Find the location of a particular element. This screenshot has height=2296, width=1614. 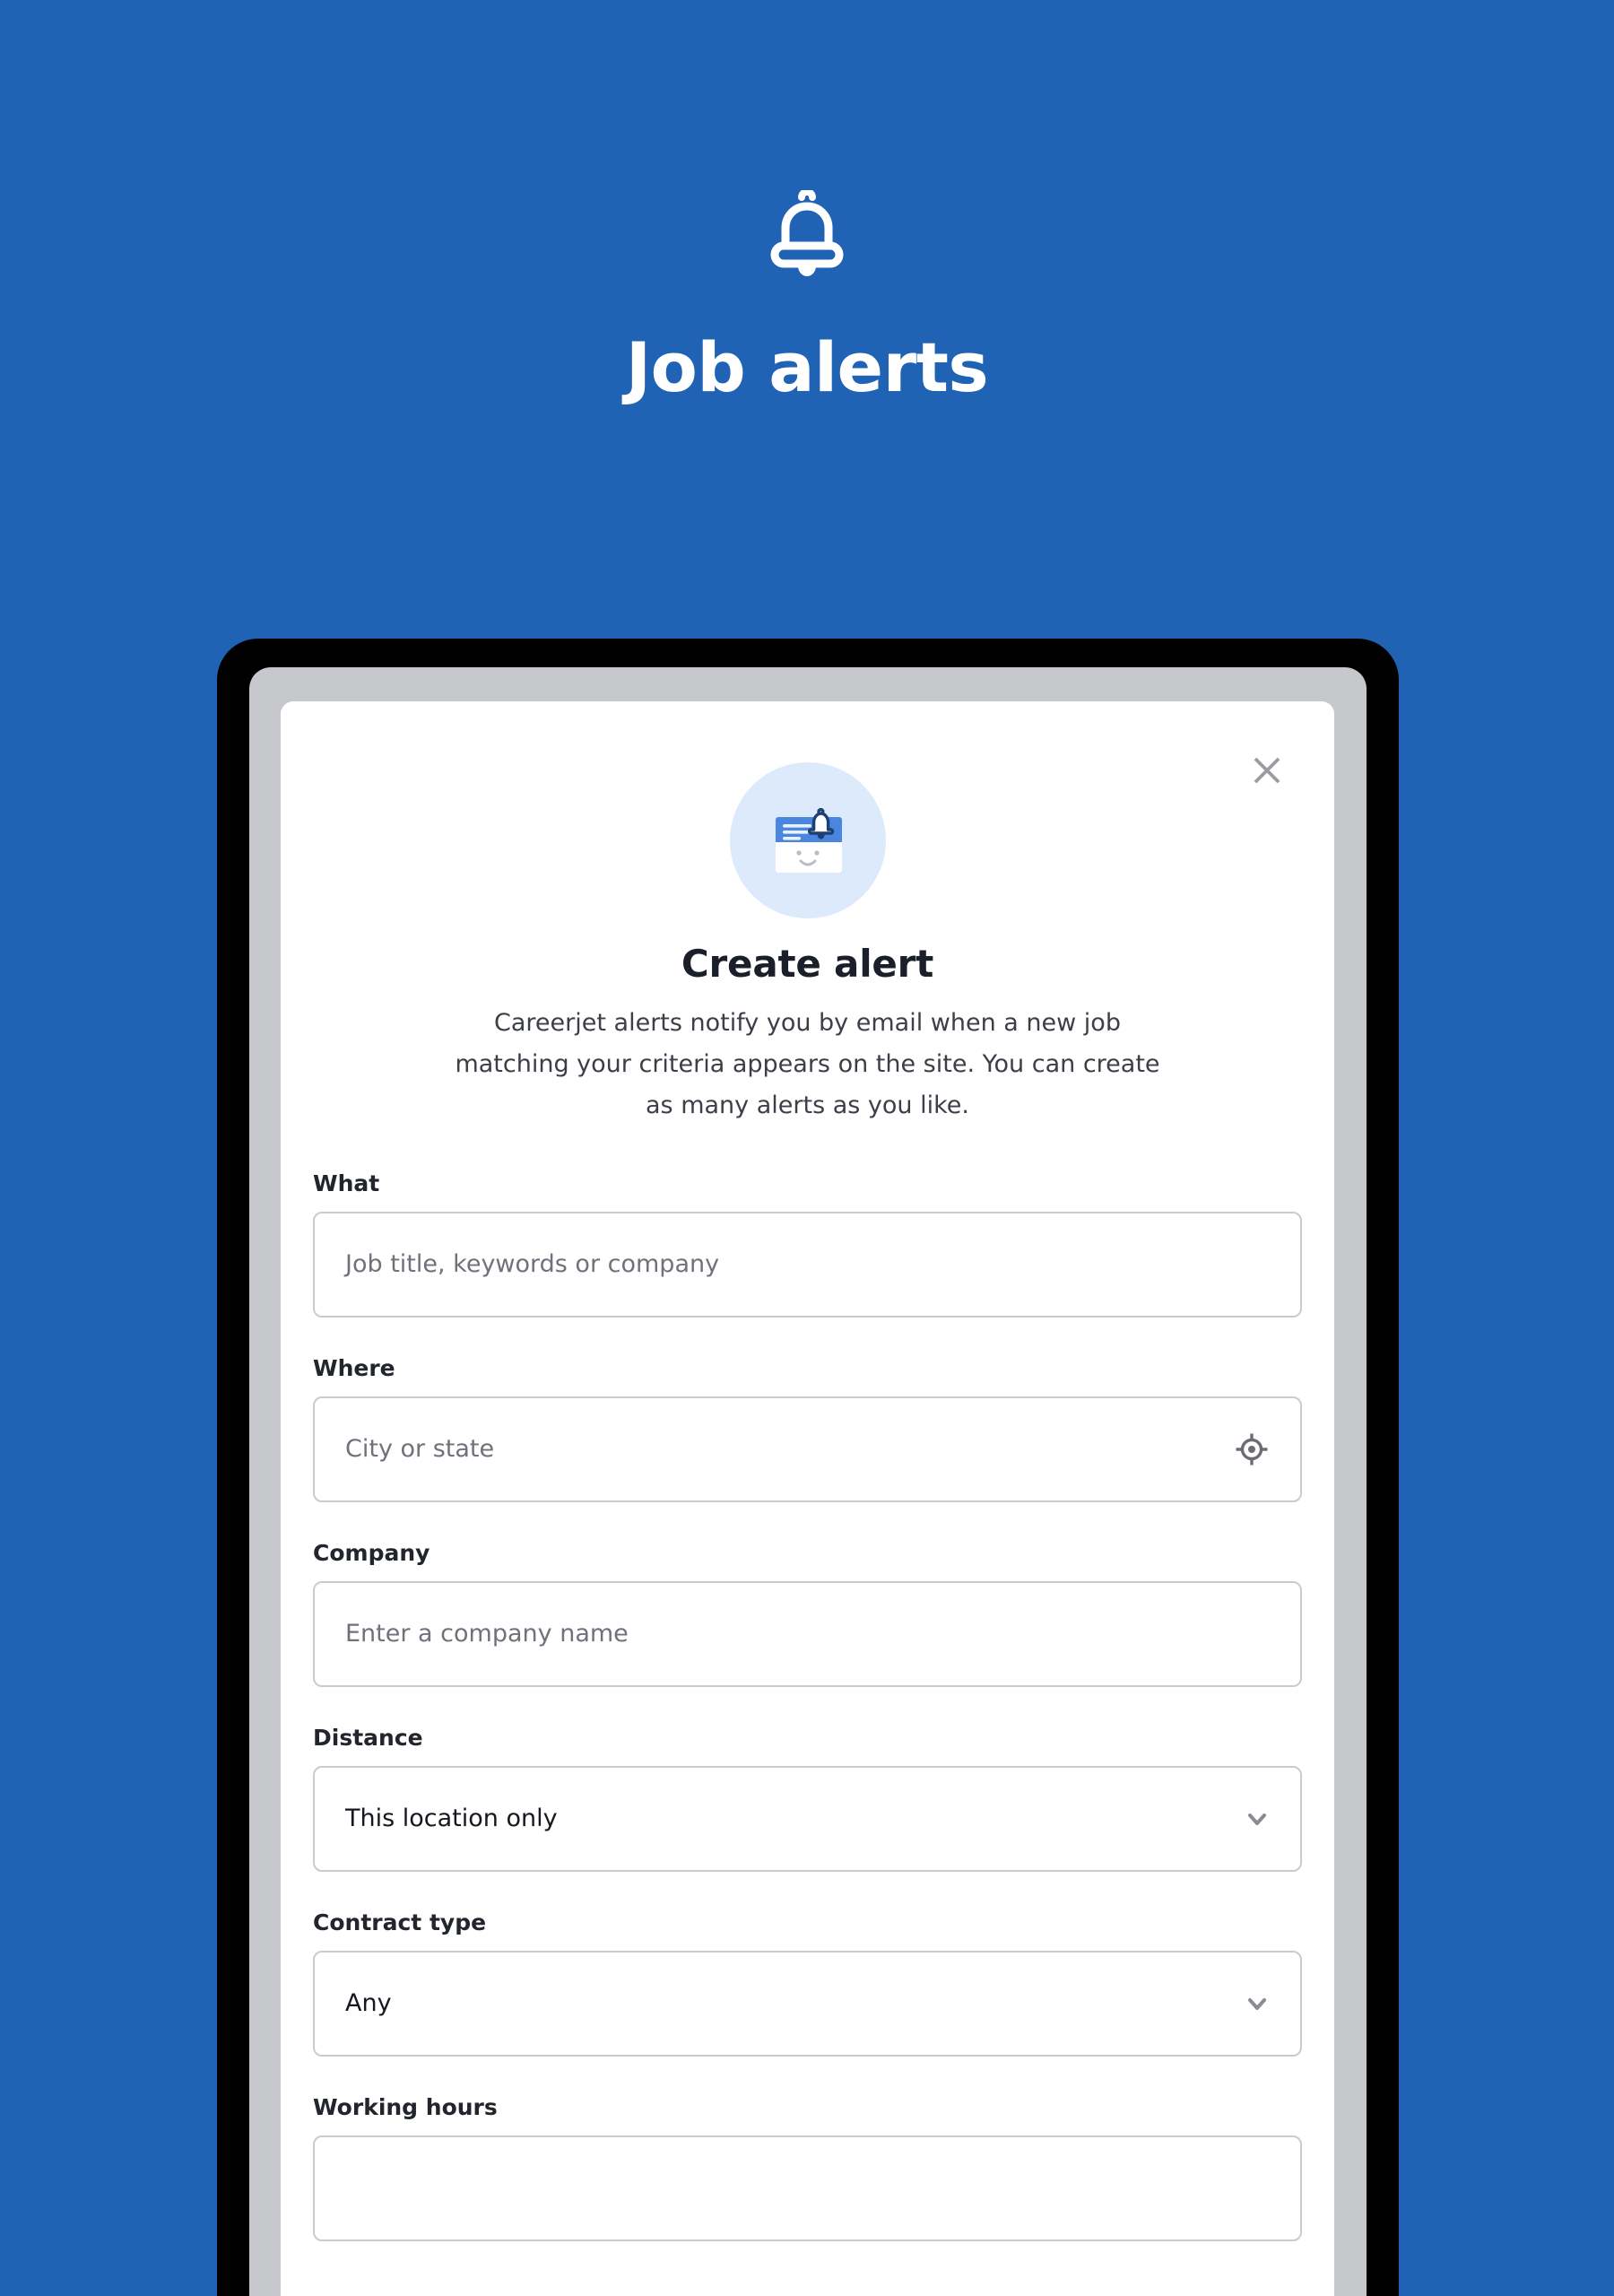

working-hours-select is located at coordinates (807, 2188).